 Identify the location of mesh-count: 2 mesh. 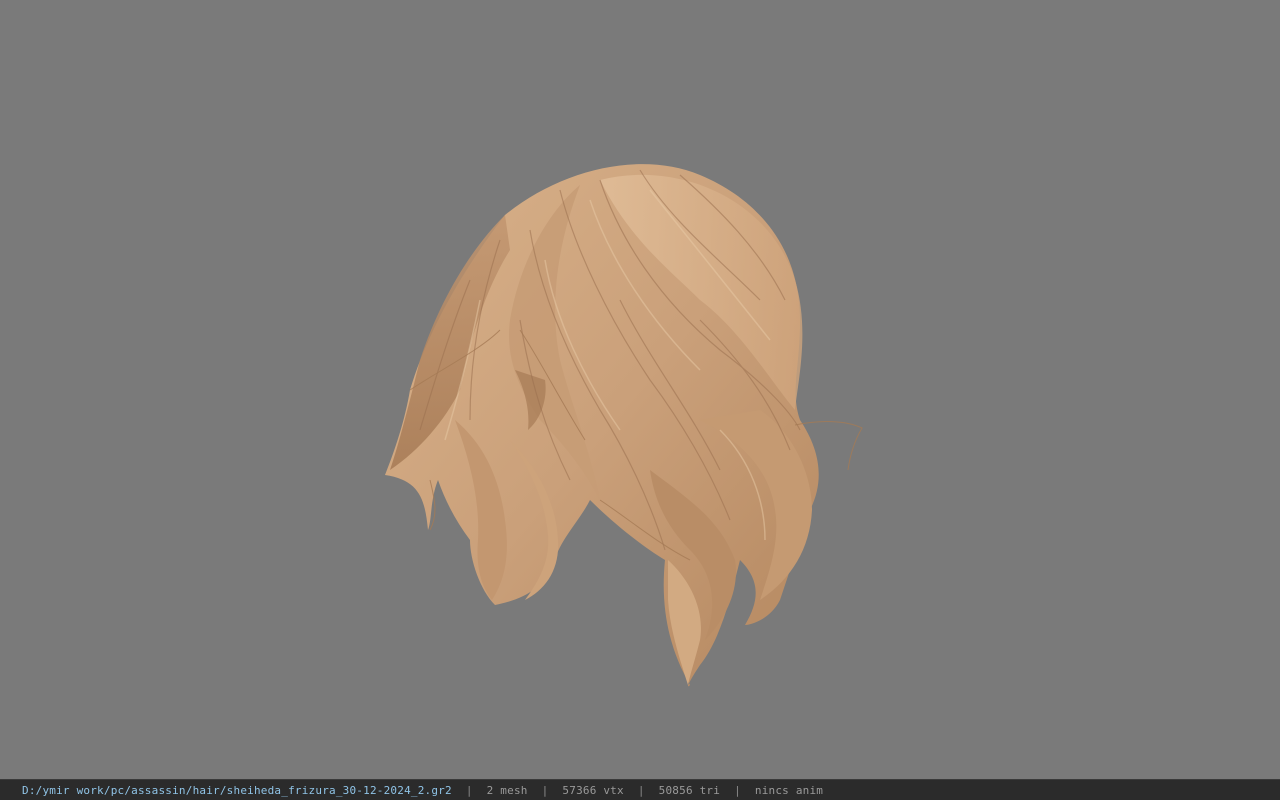
(507, 790).